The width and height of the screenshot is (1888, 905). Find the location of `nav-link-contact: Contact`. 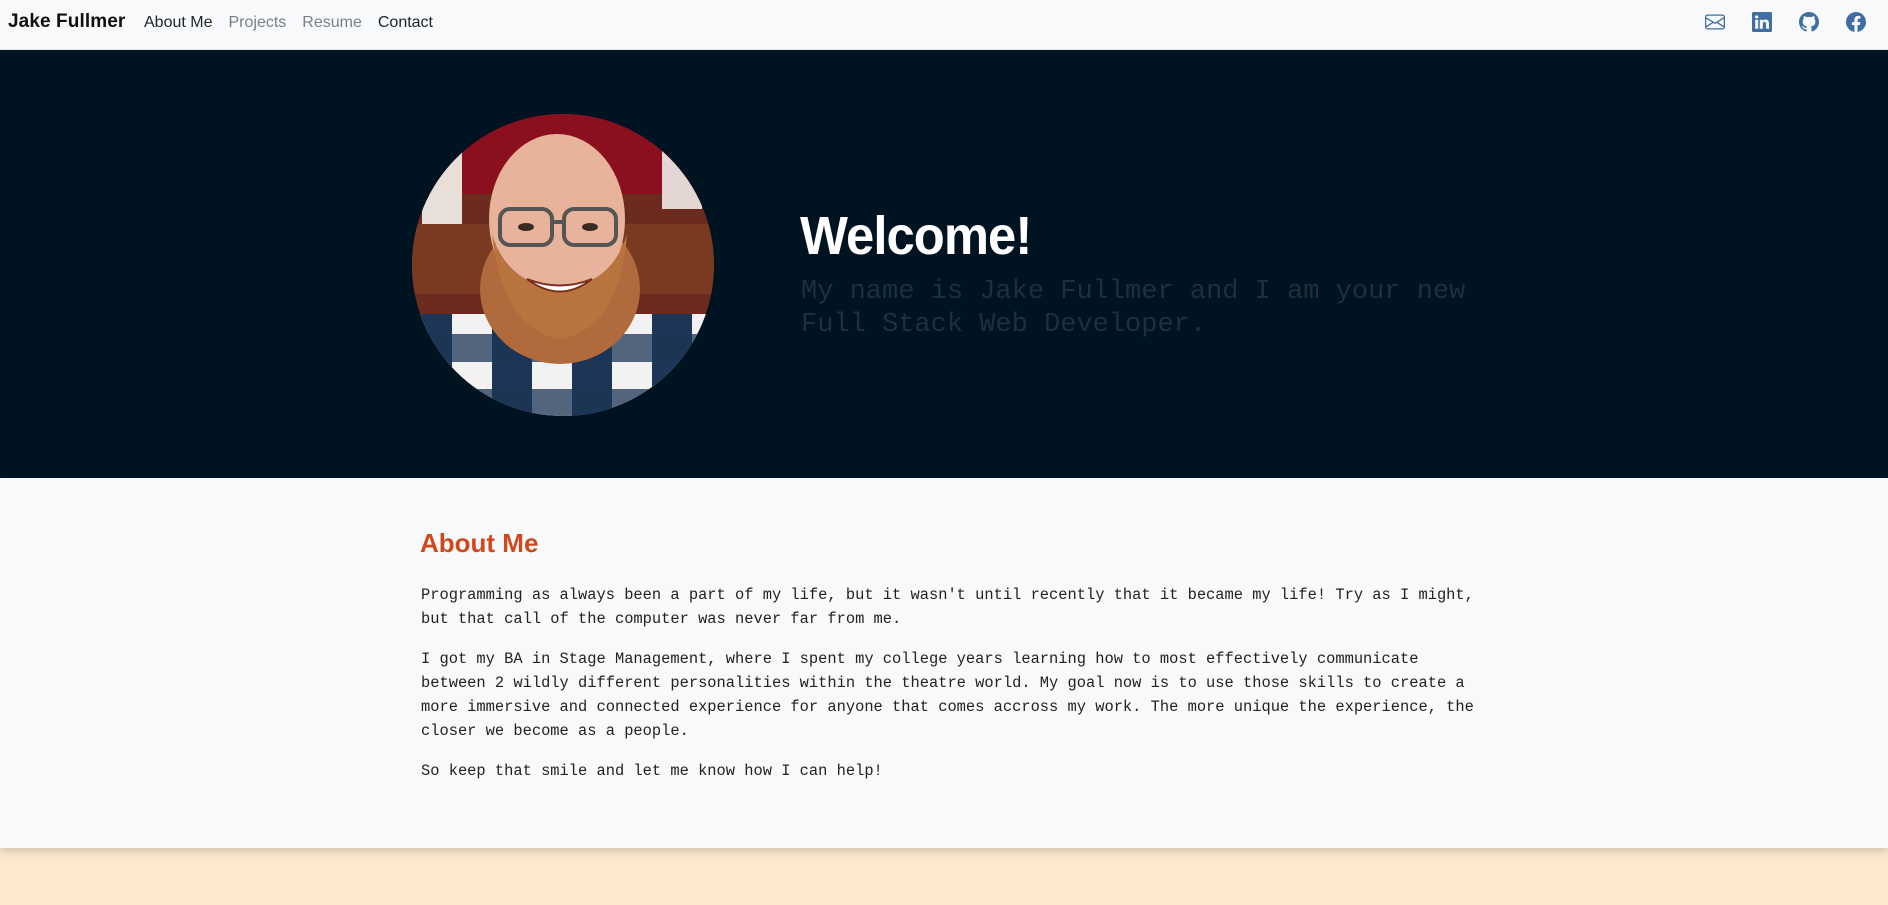

nav-link-contact: Contact is located at coordinates (405, 23).